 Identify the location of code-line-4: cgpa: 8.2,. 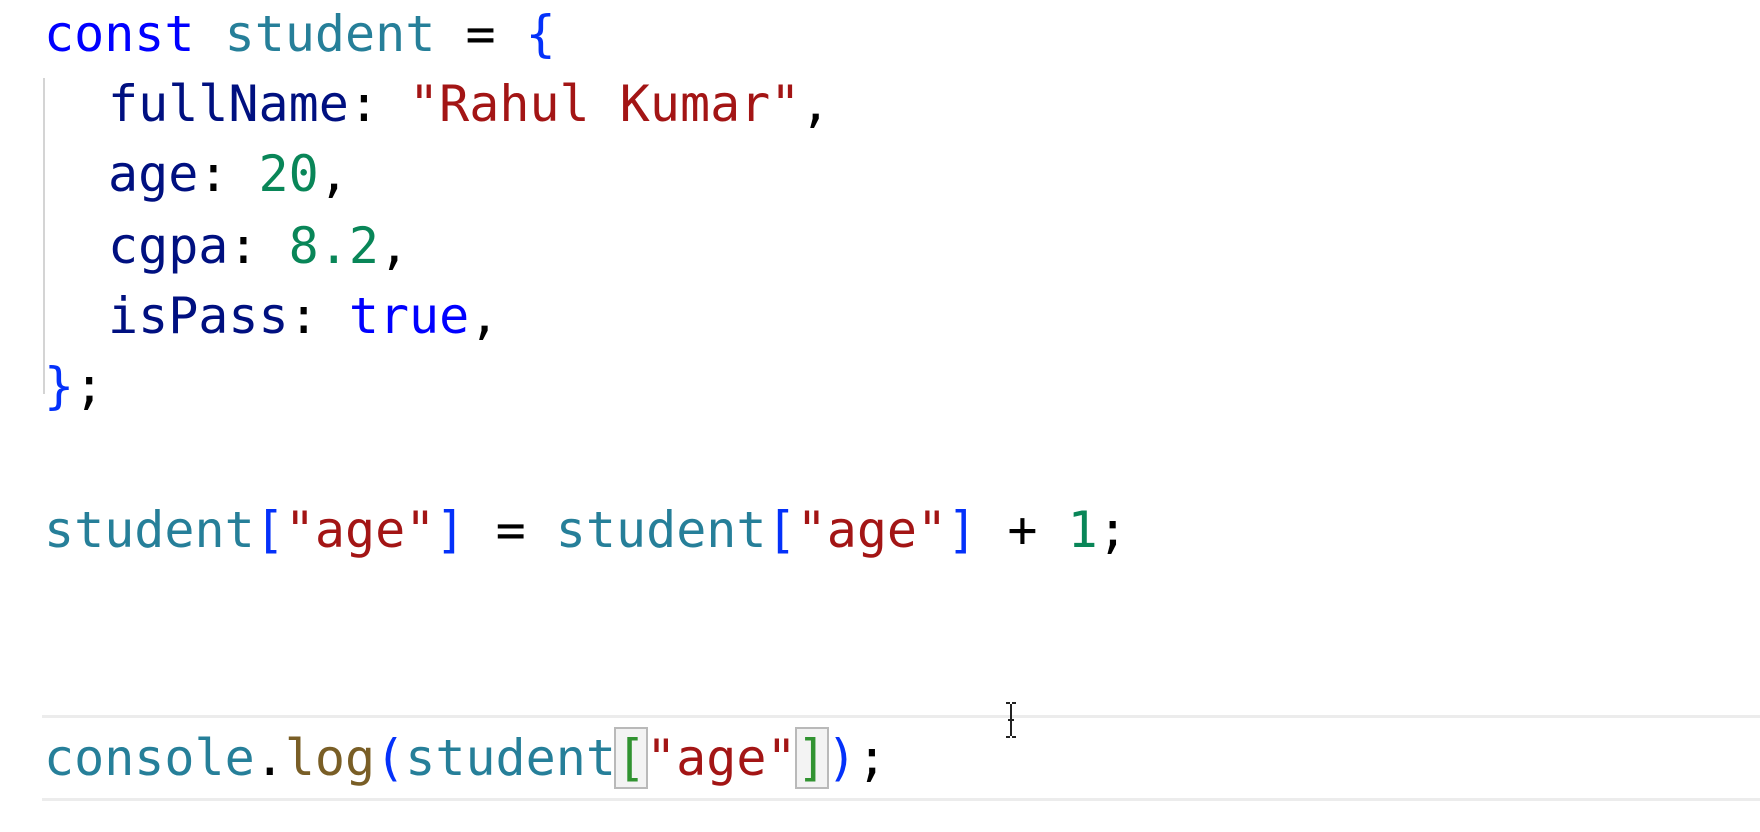
(258, 246).